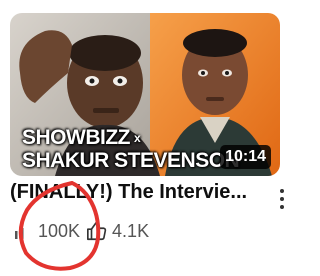 The image size is (320, 276). Describe the element at coordinates (137, 138) in the screenshot. I see `thumbnail-caption-x: x` at that location.